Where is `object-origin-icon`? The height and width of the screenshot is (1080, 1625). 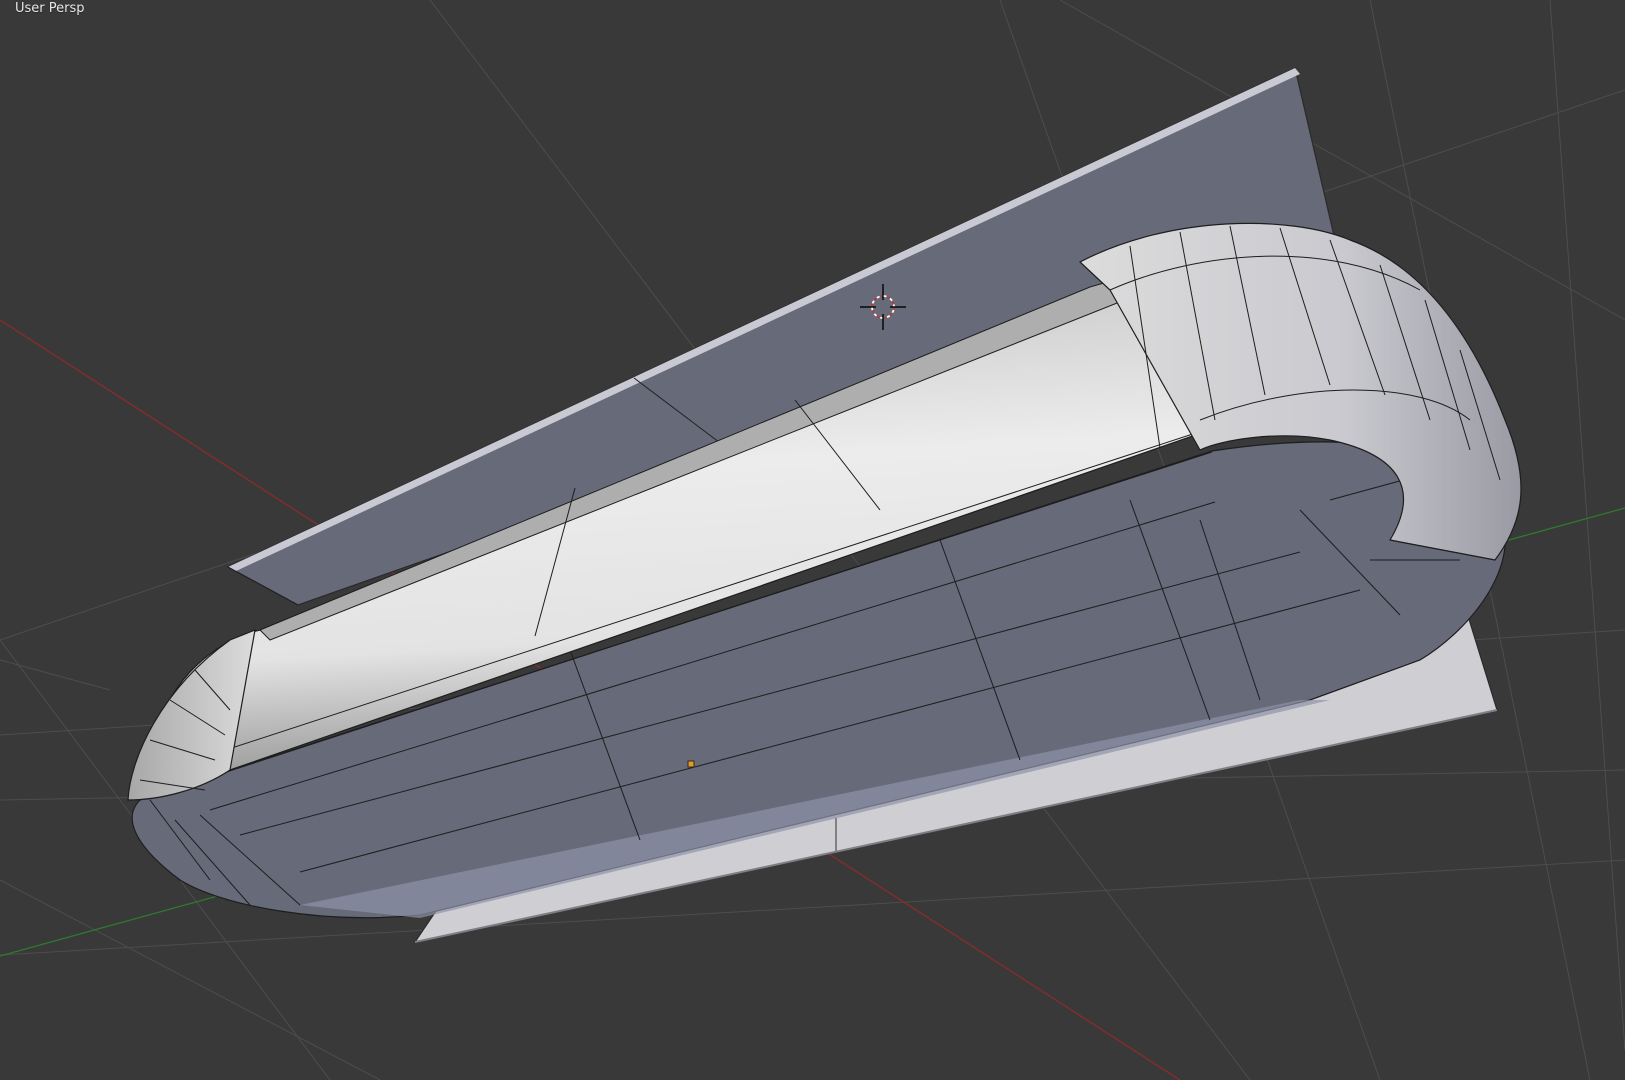 object-origin-icon is located at coordinates (691, 764).